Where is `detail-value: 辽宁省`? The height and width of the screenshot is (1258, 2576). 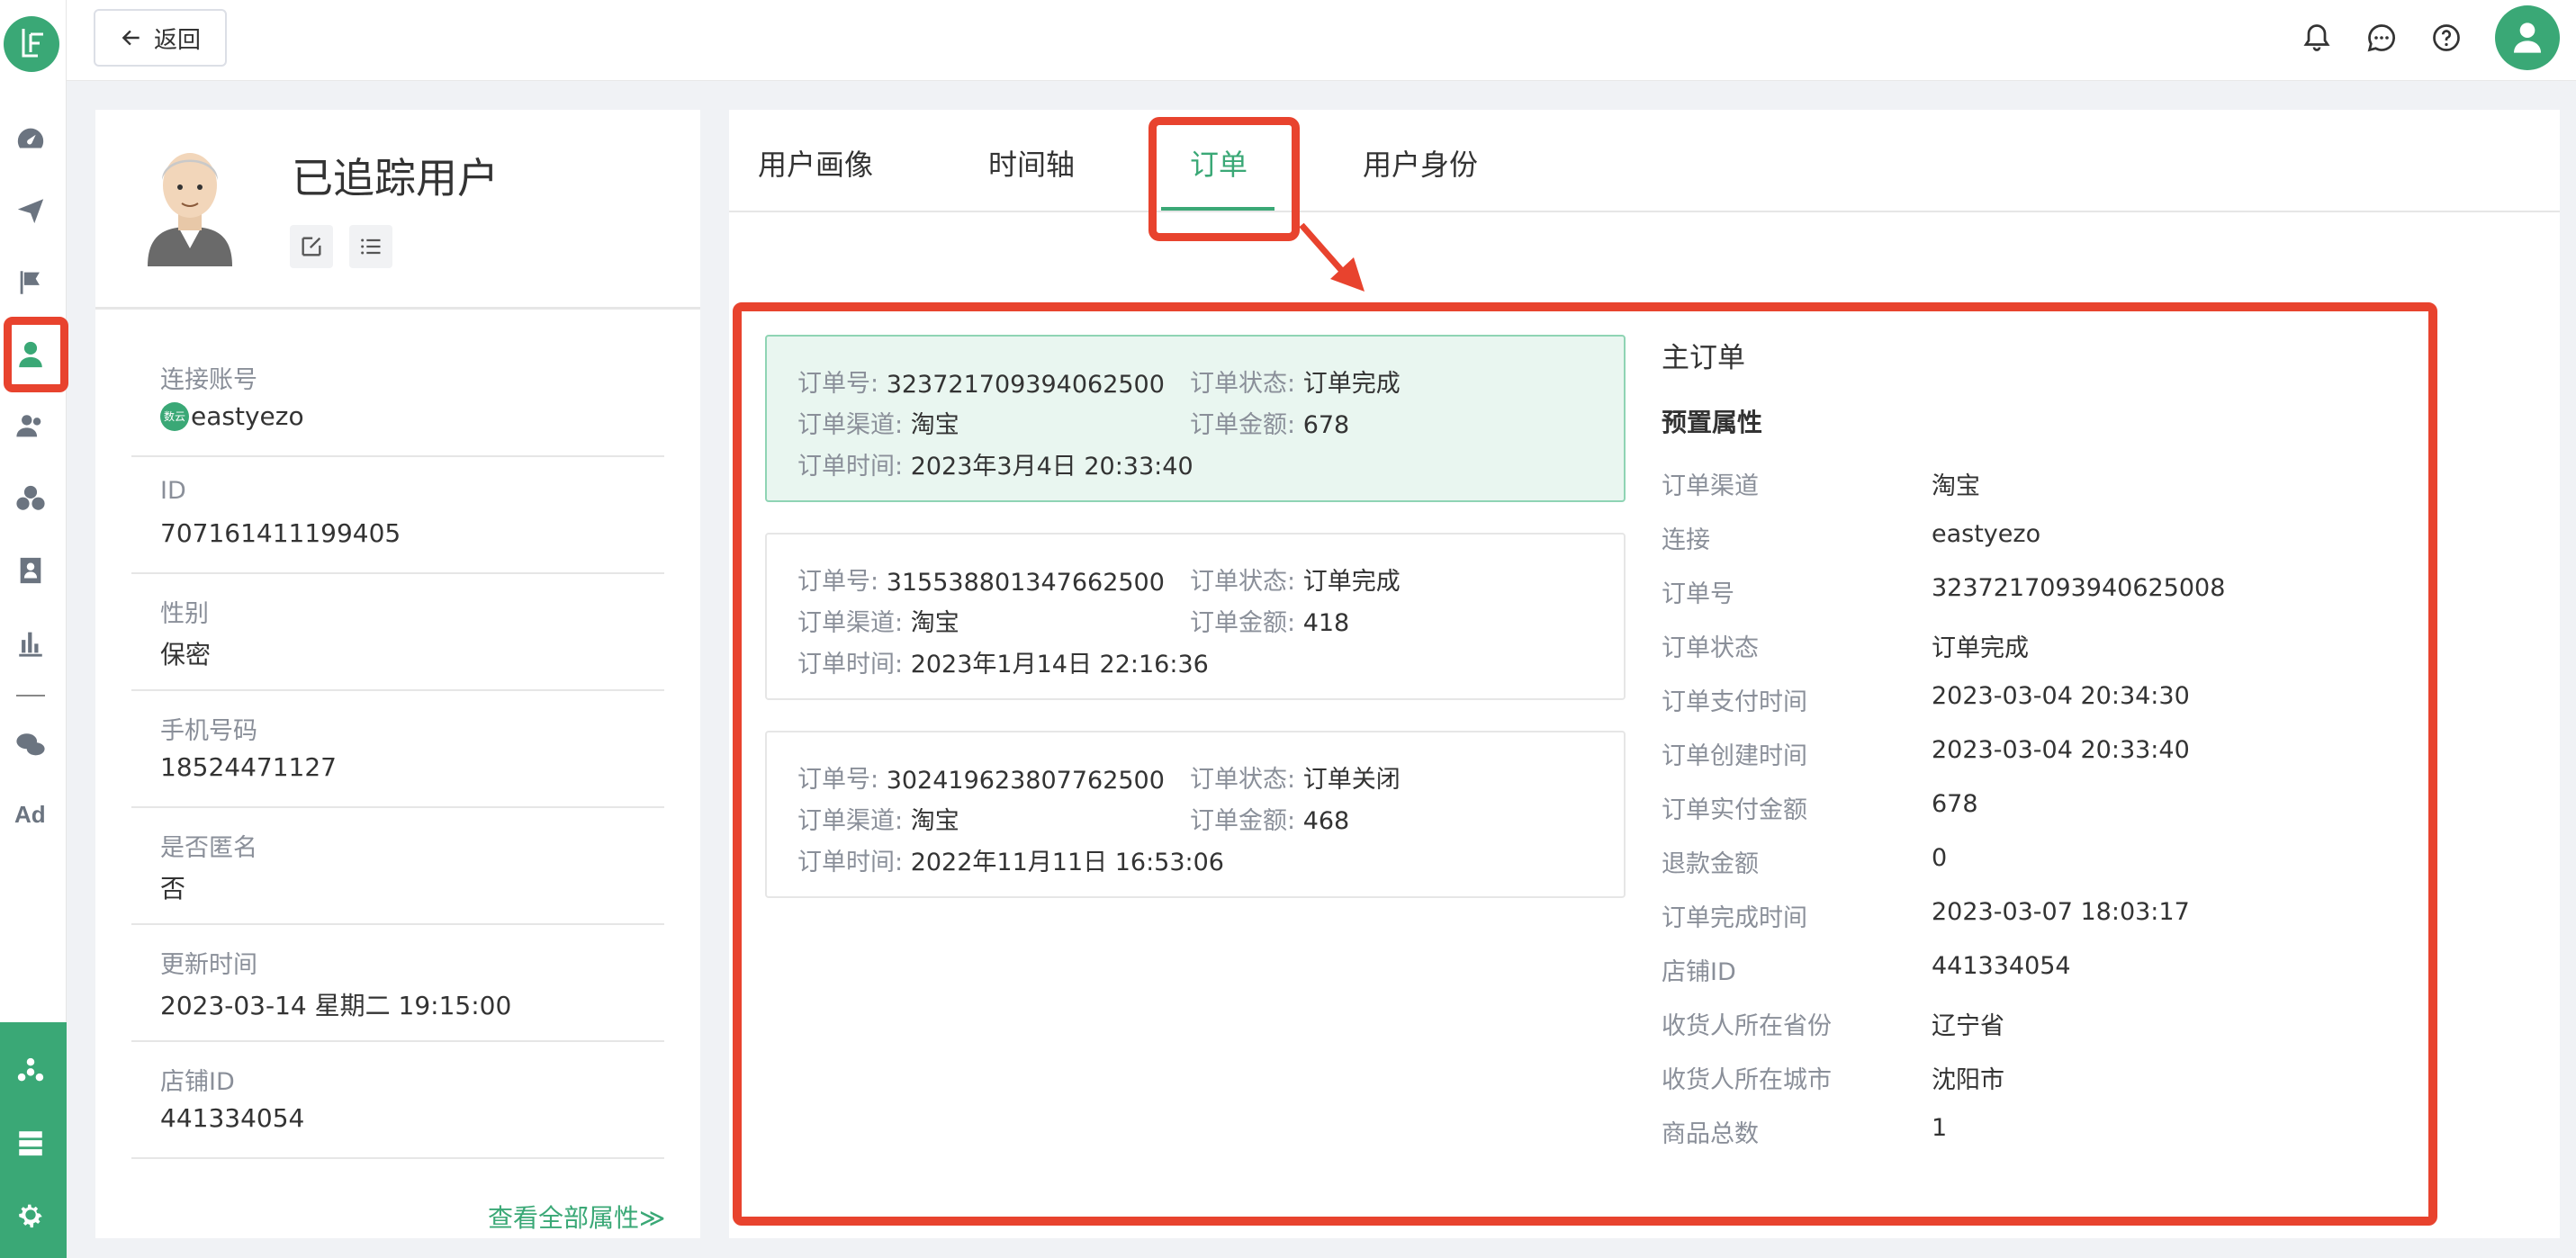
detail-value: 辽宁省 is located at coordinates (1968, 1026).